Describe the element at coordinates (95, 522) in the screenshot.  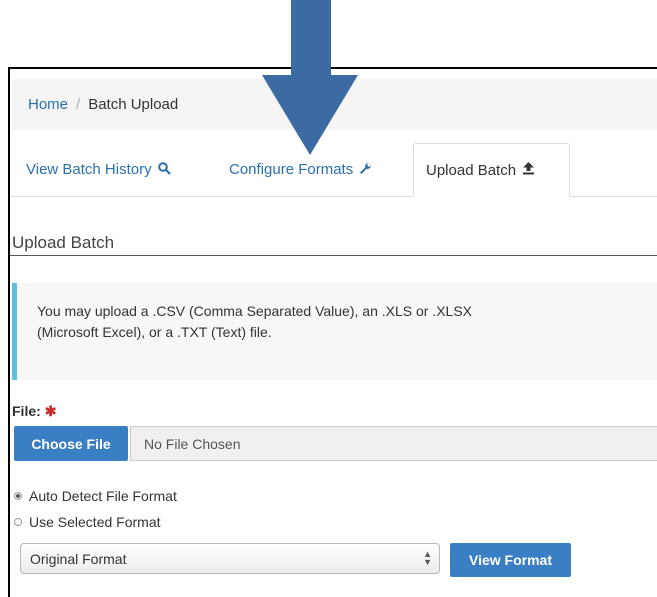
I see `radio-label: Use Selected Format` at that location.